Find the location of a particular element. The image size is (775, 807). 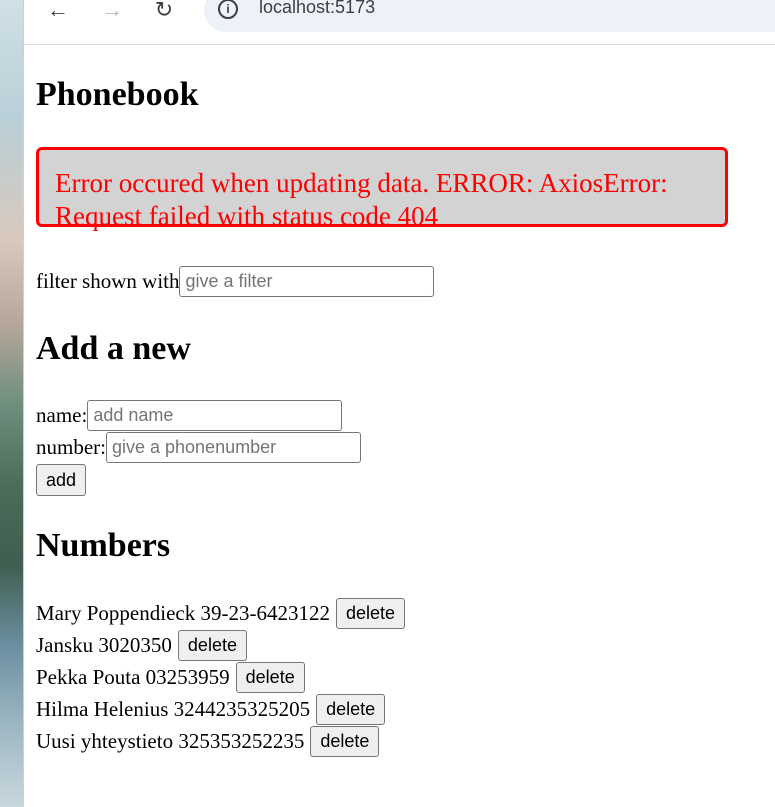

page-title: Phonebook is located at coordinates (117, 94).